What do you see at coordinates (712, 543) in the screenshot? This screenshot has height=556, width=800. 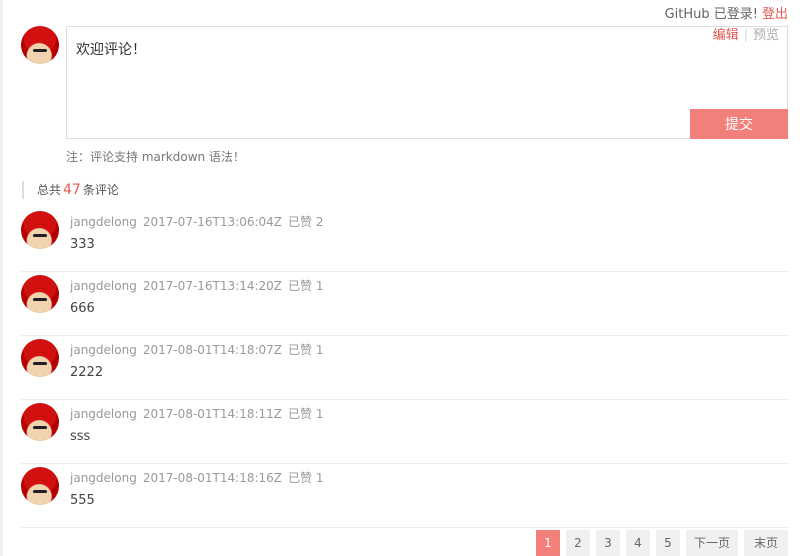 I see `next-page-button: 下一页` at bounding box center [712, 543].